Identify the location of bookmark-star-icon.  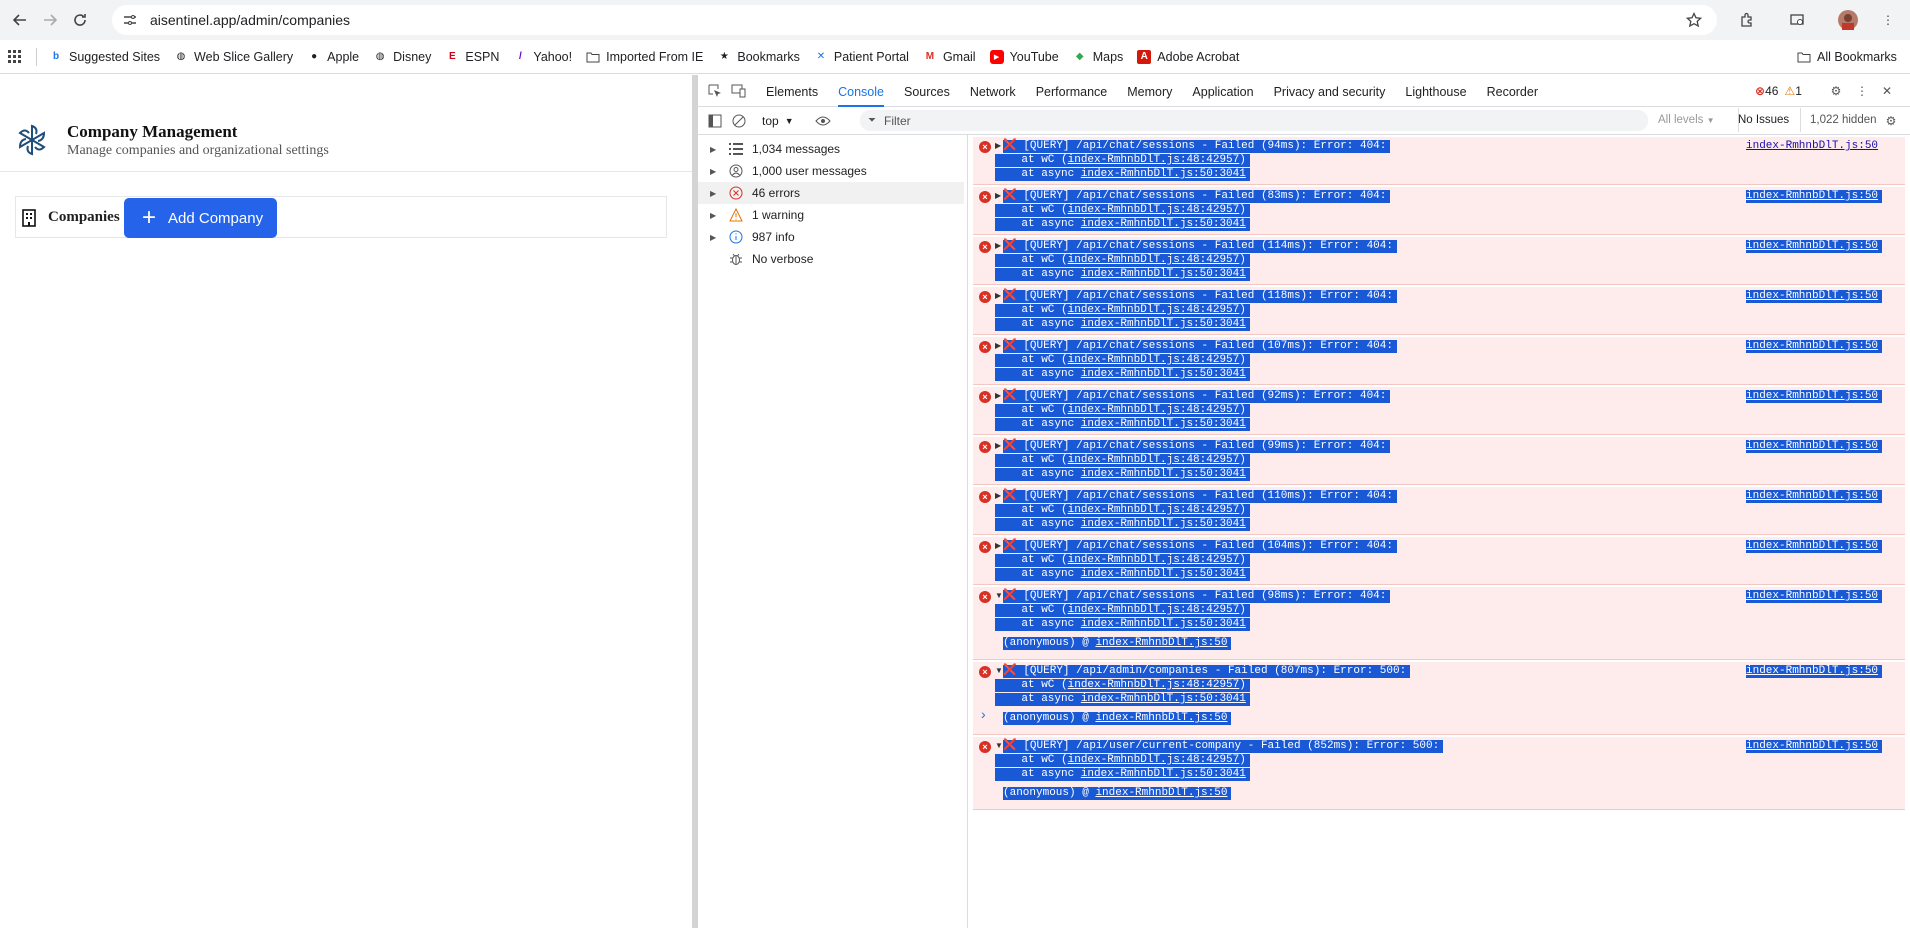
(1694, 21).